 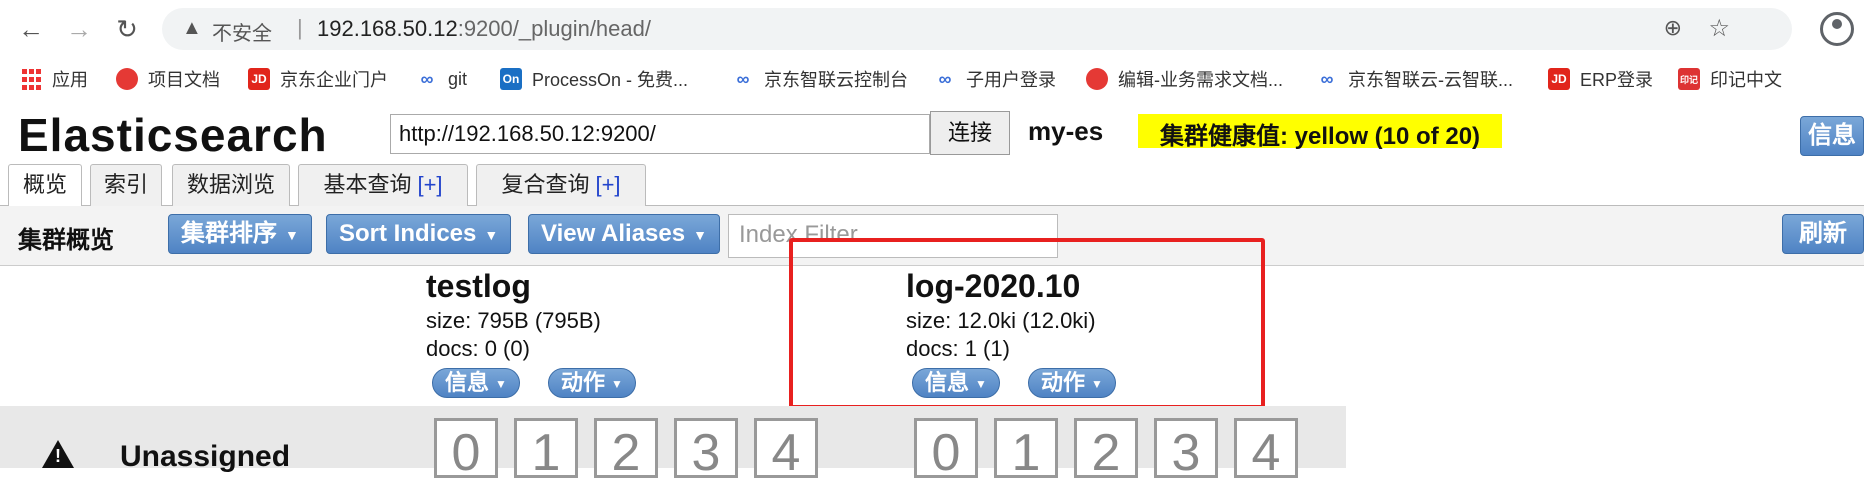 I want to click on index-info-button: 信息 ▼, so click(x=476, y=383).